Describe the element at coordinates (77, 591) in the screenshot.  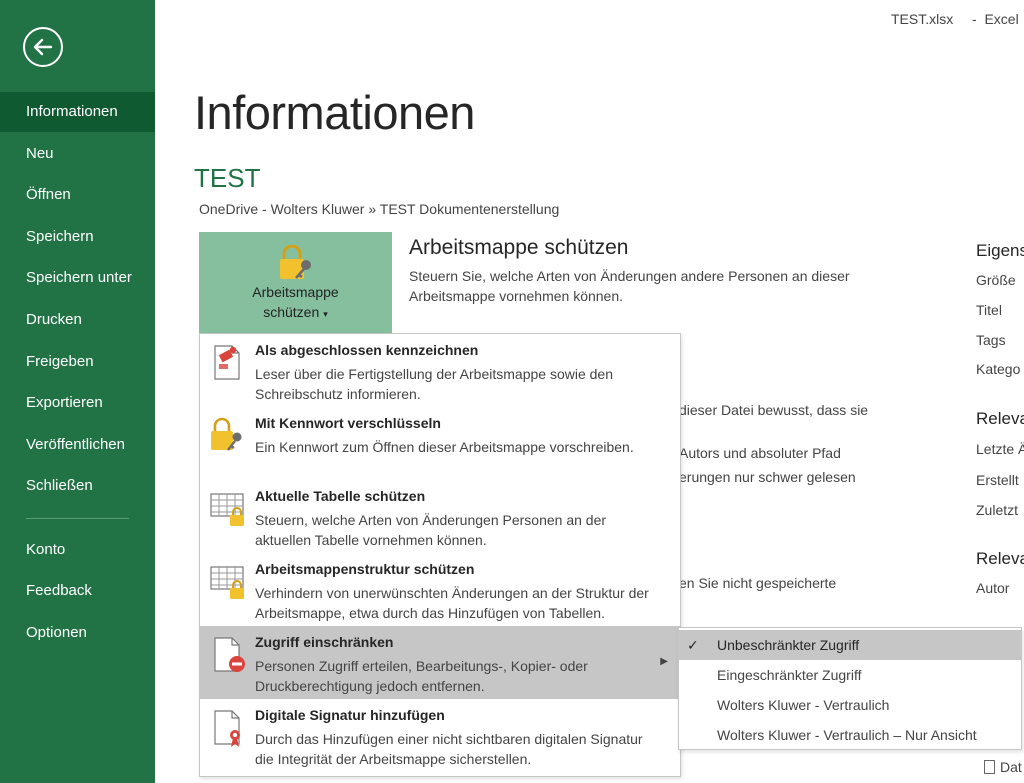
I see `sidebar-item-feedback: Feedback` at that location.